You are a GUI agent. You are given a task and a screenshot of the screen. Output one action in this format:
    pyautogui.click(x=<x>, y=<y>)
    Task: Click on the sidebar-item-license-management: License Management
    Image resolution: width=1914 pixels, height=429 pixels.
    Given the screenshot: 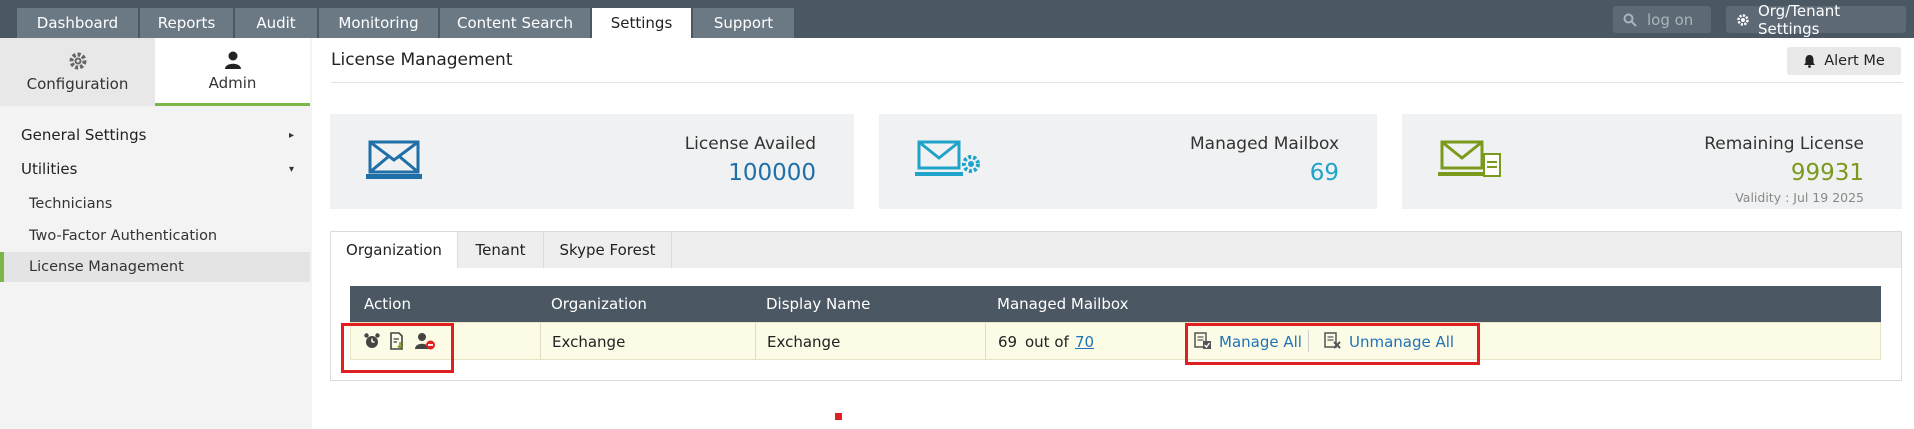 What is the action you would take?
    pyautogui.click(x=155, y=267)
    